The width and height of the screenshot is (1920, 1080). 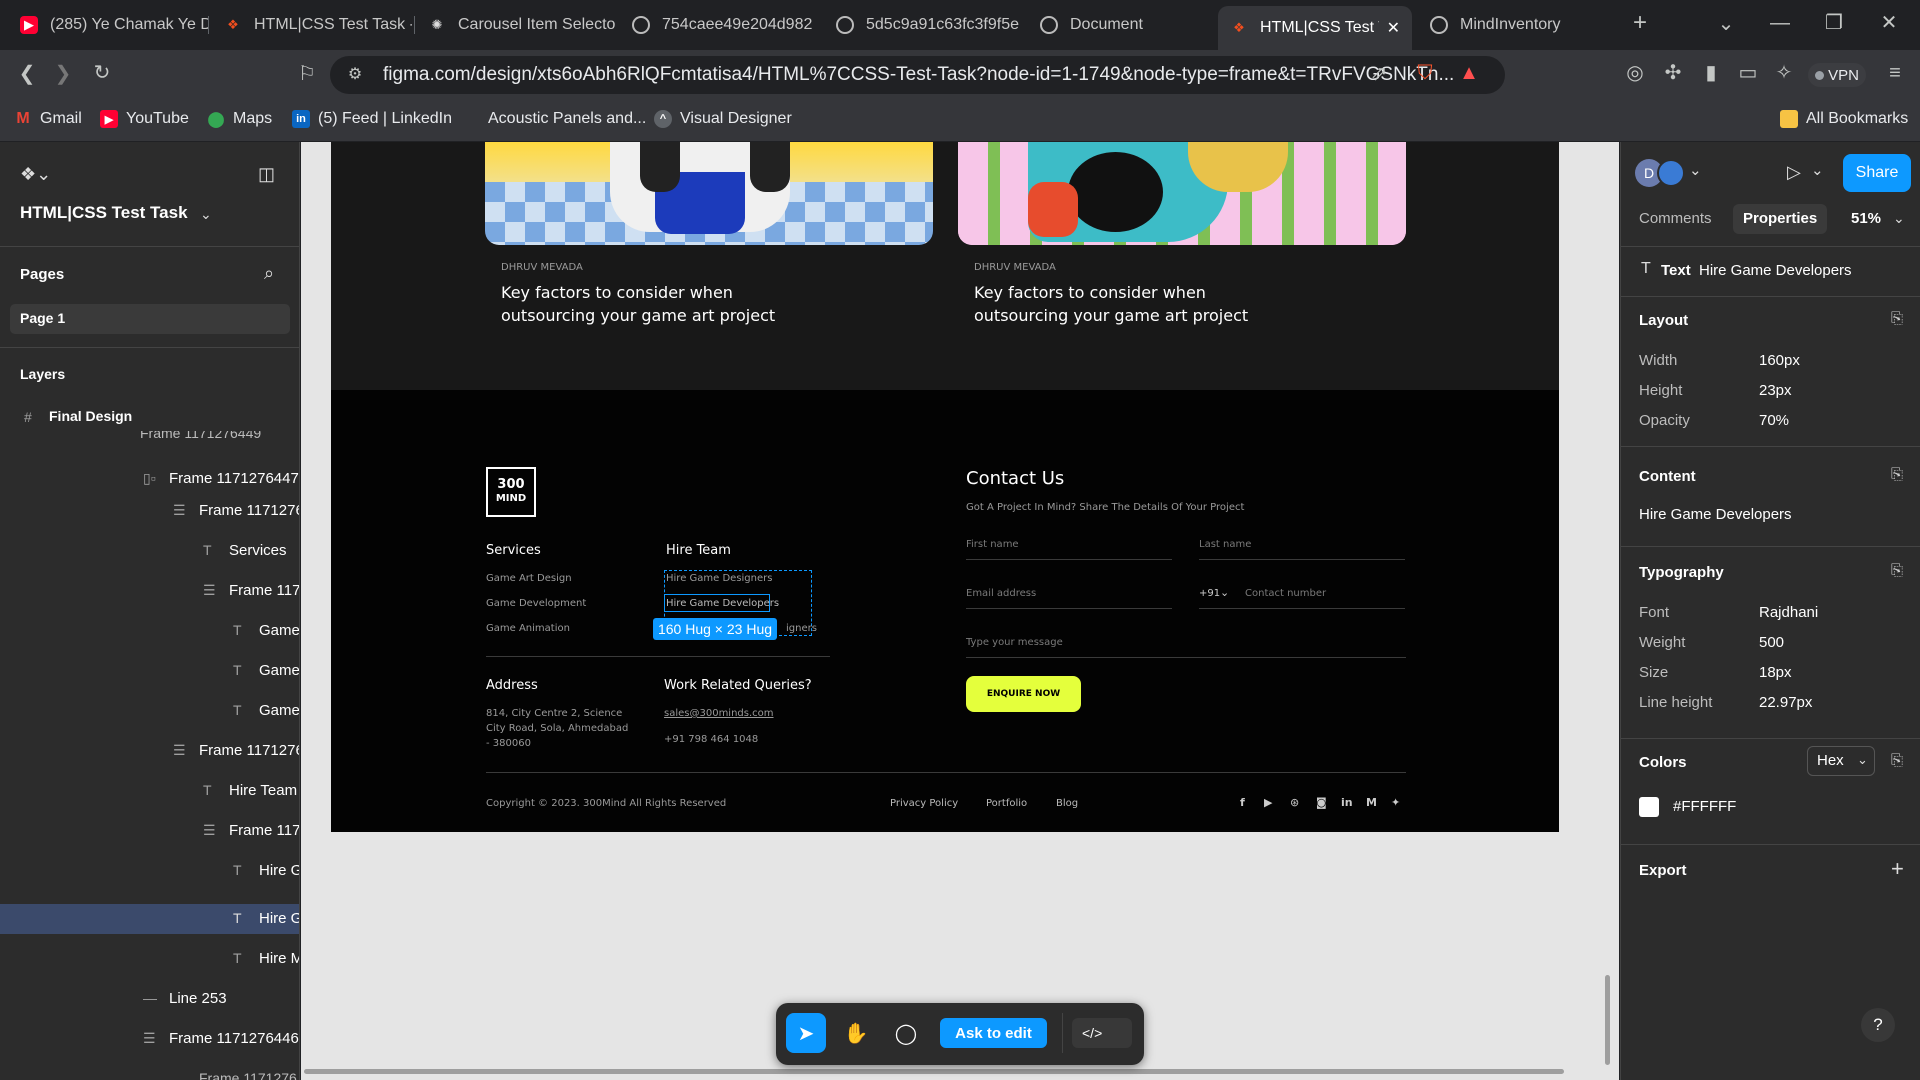 What do you see at coordinates (1469, 73) in the screenshot?
I see `brave-rewards-icon: ▲` at bounding box center [1469, 73].